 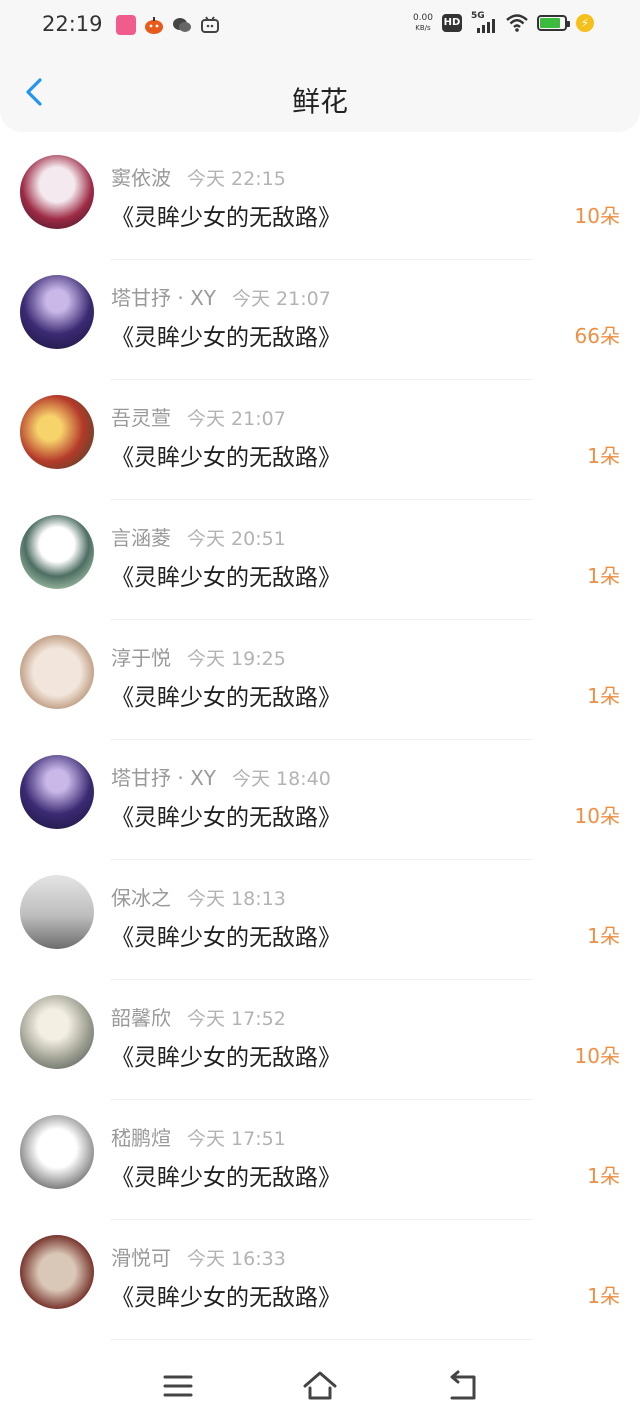 What do you see at coordinates (320, 800) in the screenshot?
I see `list-item: 塔甘抒 · XY 今天 18:40 《灵眸少女的无敌路》 10朵` at bounding box center [320, 800].